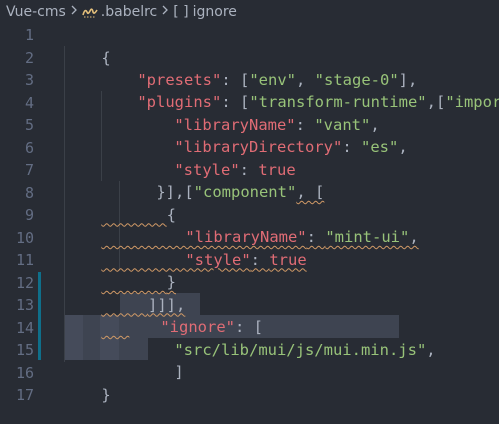  What do you see at coordinates (216, 157) in the screenshot?
I see `code-line-6: "style": true` at bounding box center [216, 157].